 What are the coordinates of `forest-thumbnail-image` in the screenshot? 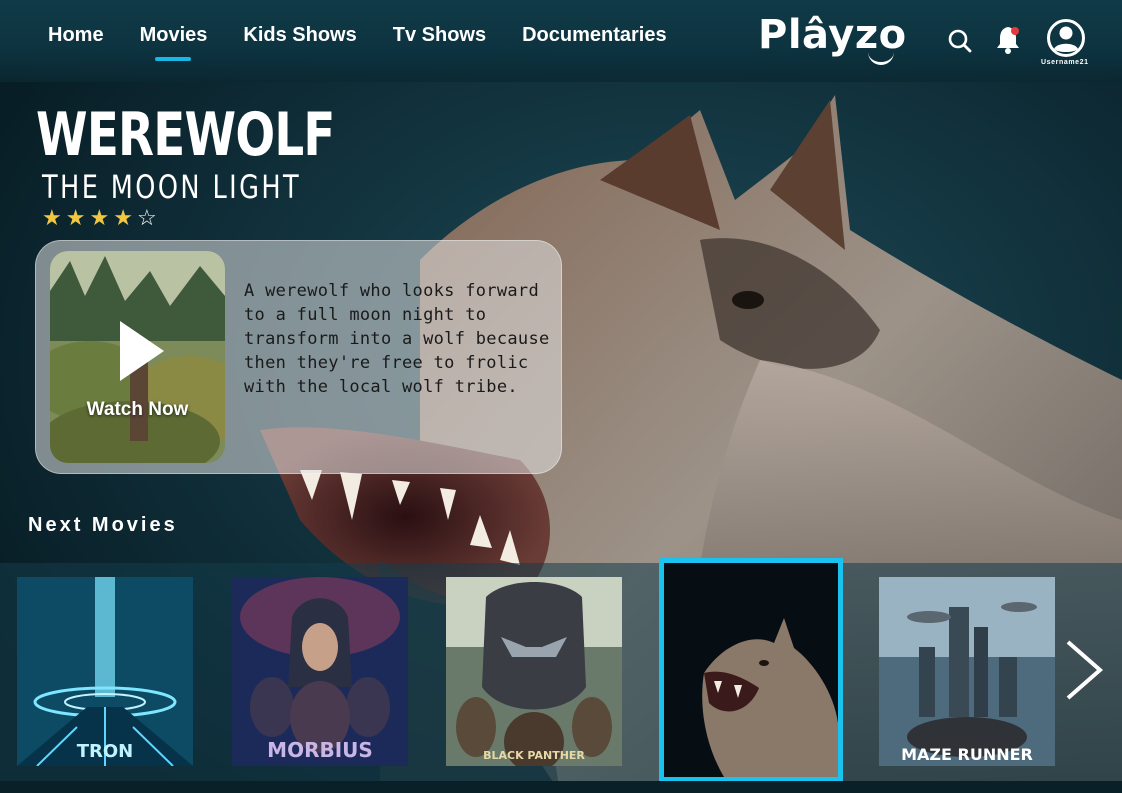 It's located at (137, 357).